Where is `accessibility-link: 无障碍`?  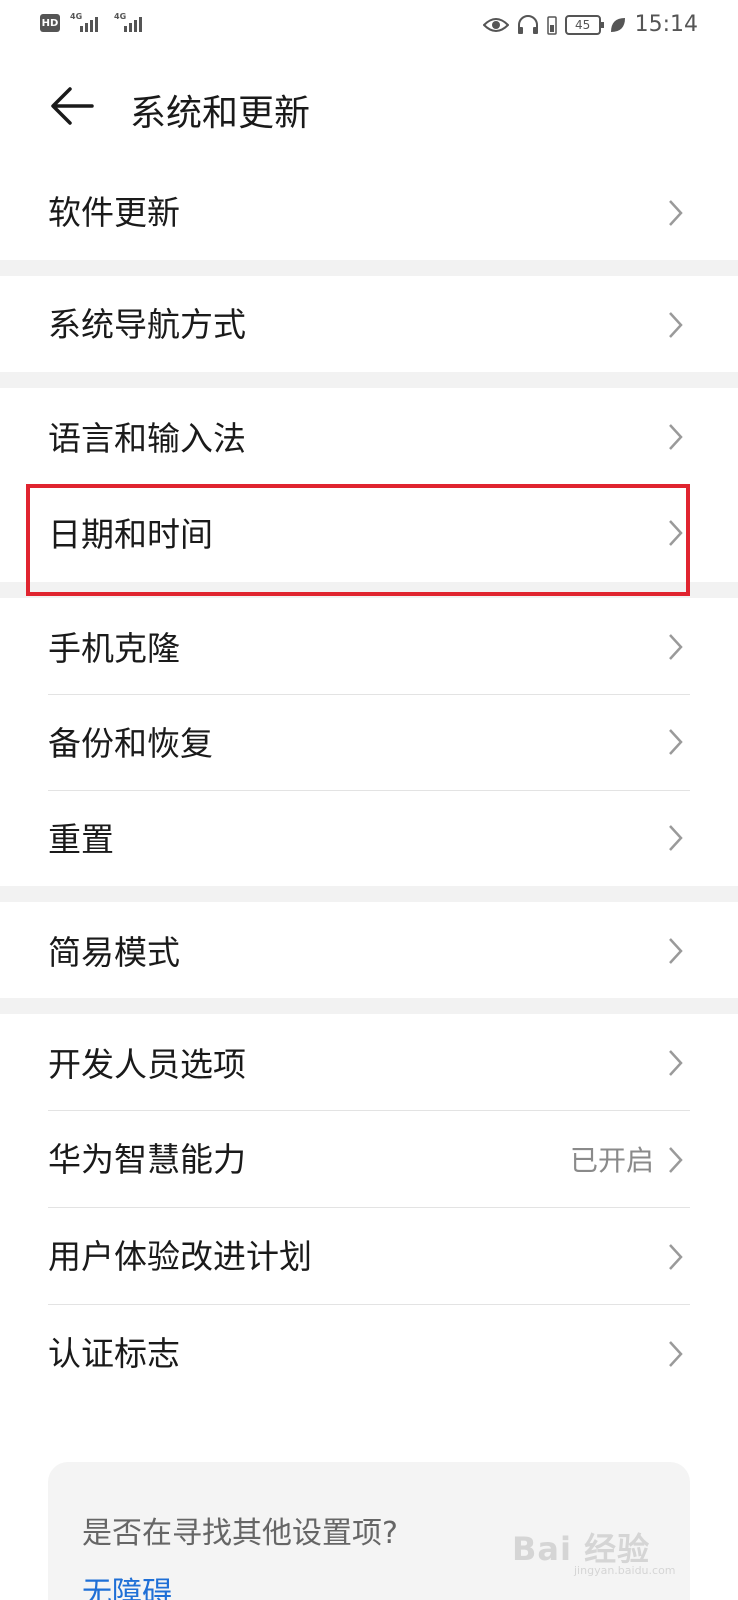
accessibility-link: 无障碍 is located at coordinates (127, 1584).